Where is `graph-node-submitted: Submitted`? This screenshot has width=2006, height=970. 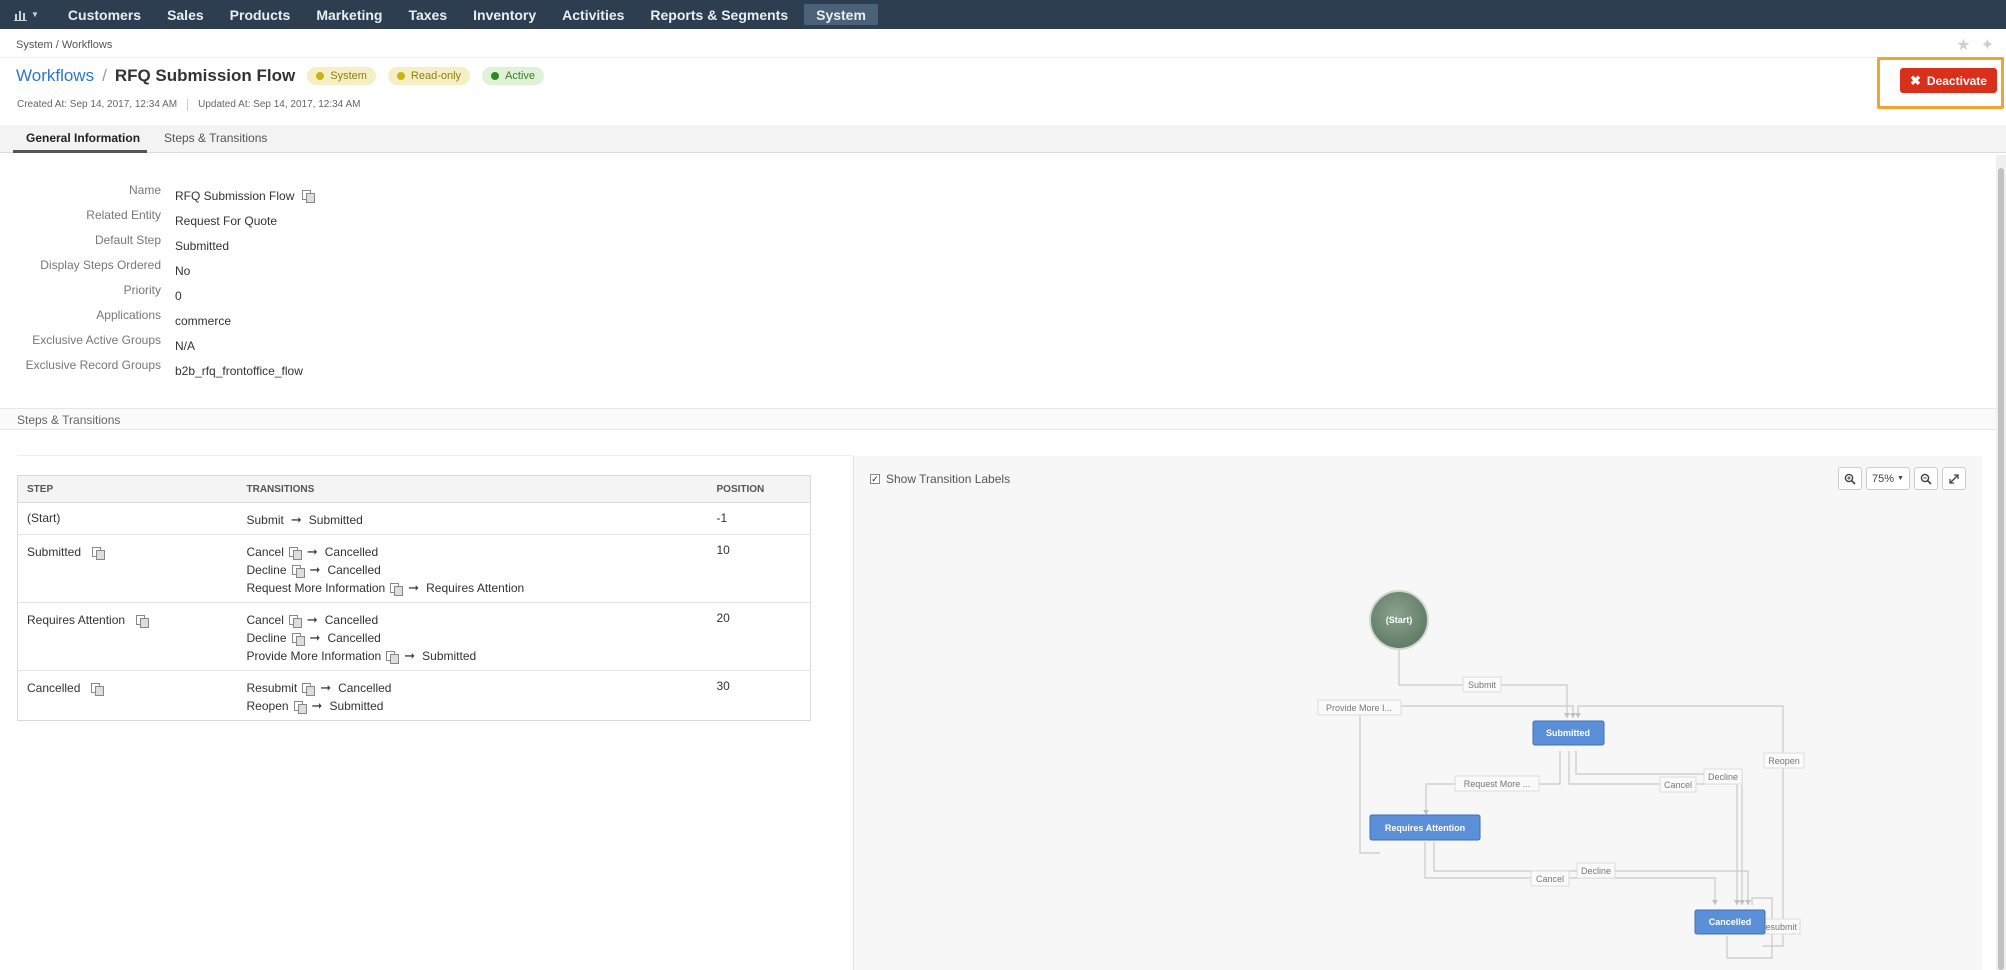 graph-node-submitted: Submitted is located at coordinates (1568, 733).